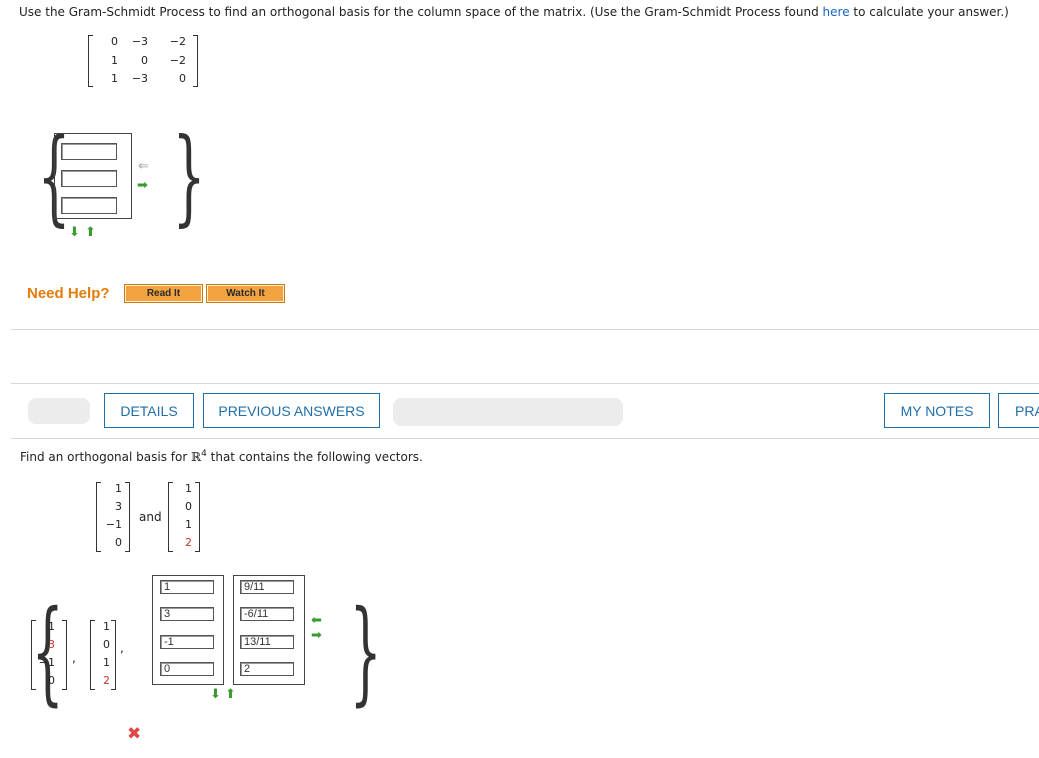 Image resolution: width=1039 pixels, height=758 pixels. Describe the element at coordinates (836, 12) in the screenshot. I see `gram-schmidt-link: here` at that location.